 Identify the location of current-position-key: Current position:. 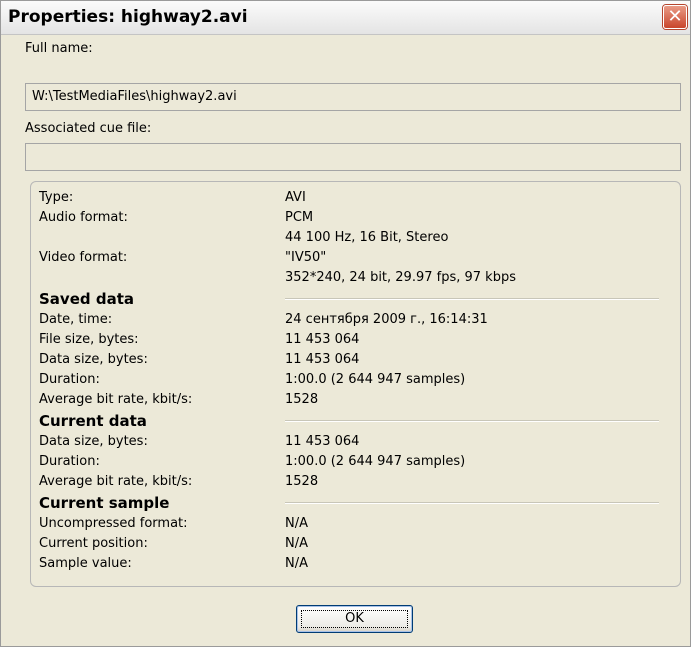
(93, 543).